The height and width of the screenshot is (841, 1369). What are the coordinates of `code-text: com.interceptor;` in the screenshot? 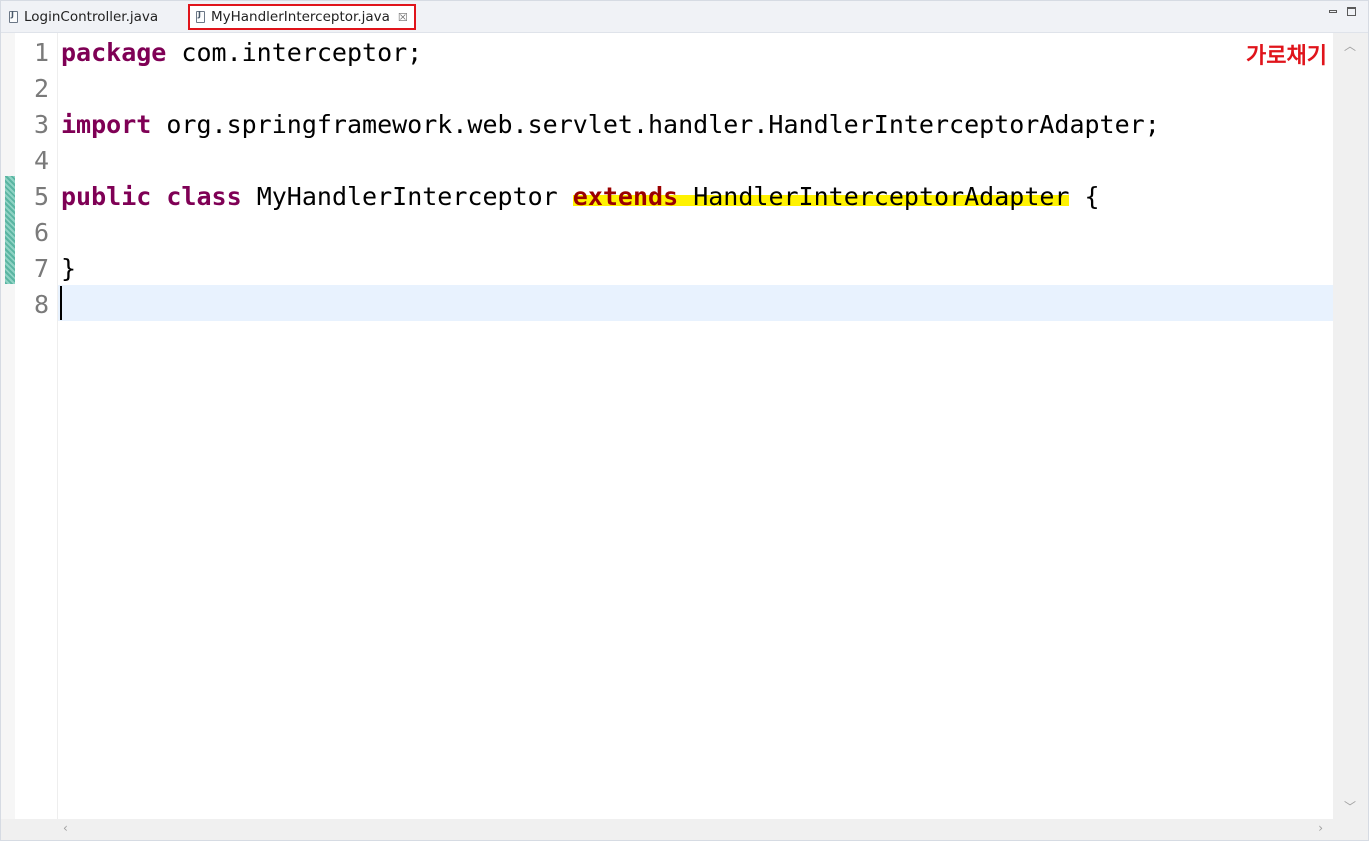 It's located at (294, 52).